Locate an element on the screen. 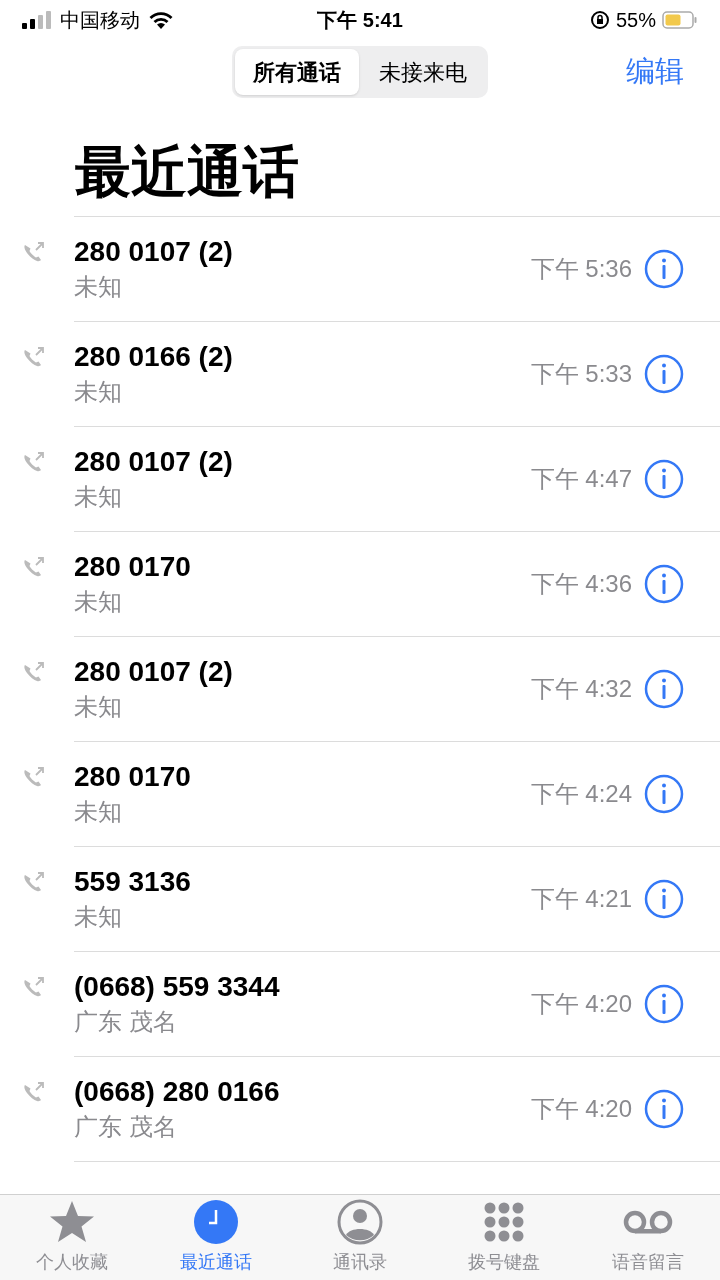  call-time: 下午 4:21 is located at coordinates (581, 899).